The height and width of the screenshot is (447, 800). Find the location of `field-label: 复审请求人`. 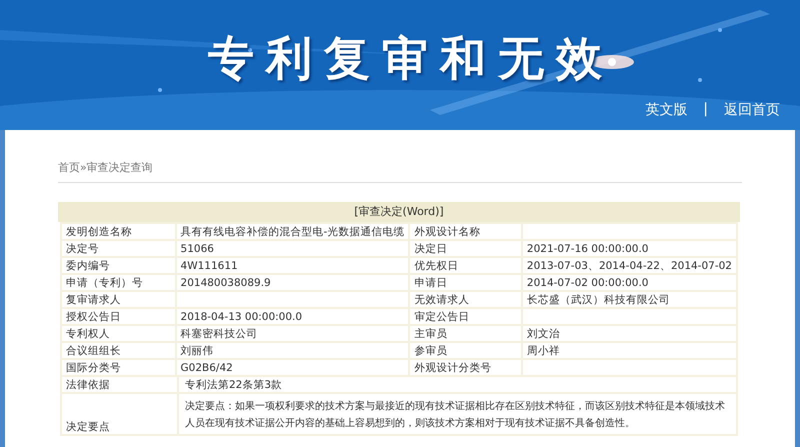

field-label: 复审请求人 is located at coordinates (93, 300).